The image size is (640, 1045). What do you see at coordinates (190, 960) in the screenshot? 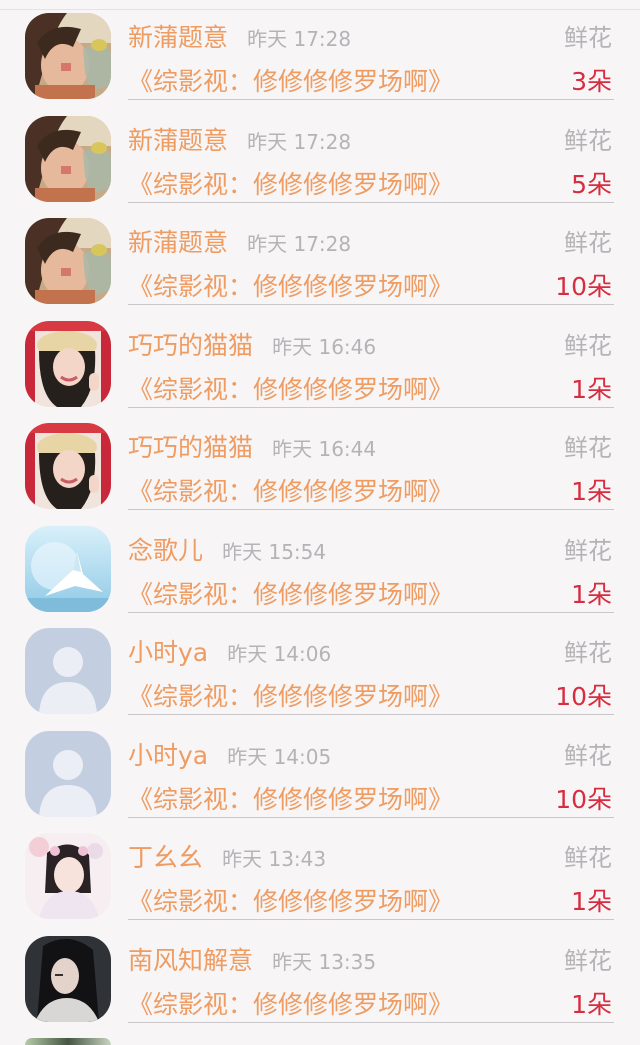
I see `sender-name: 南风知解意` at bounding box center [190, 960].